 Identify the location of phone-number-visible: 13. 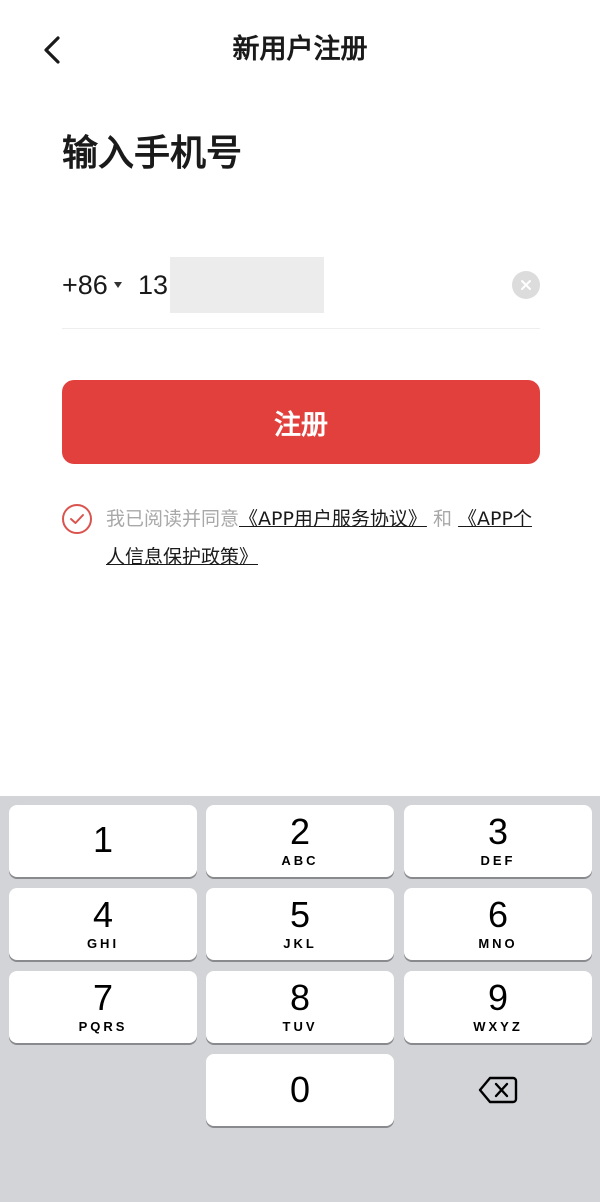
(153, 284).